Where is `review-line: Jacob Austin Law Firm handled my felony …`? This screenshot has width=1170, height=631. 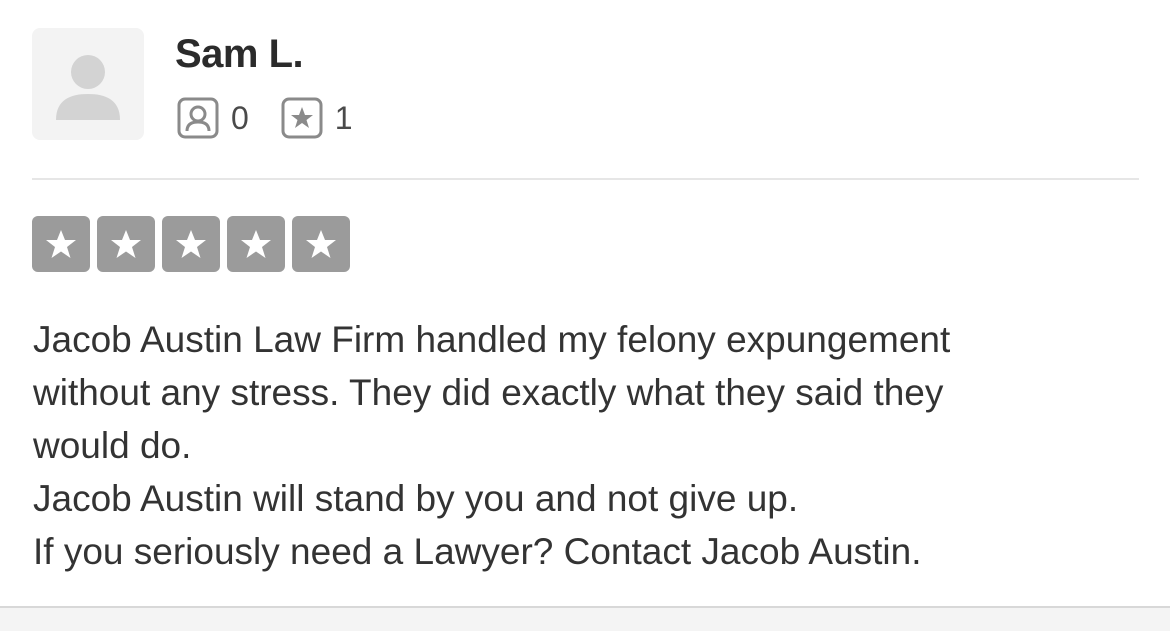 review-line: Jacob Austin Law Firm handled my felony … is located at coordinates (492, 339).